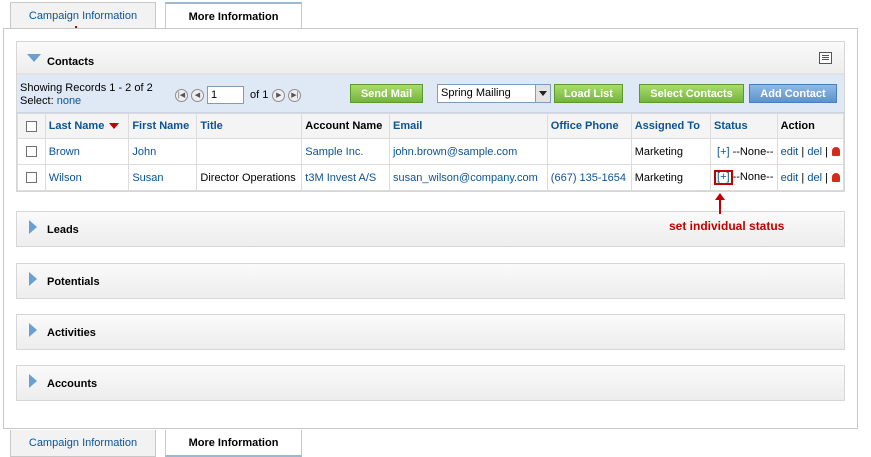 The image size is (871, 457). I want to click on last-page-icon: ▶|, so click(295, 95).